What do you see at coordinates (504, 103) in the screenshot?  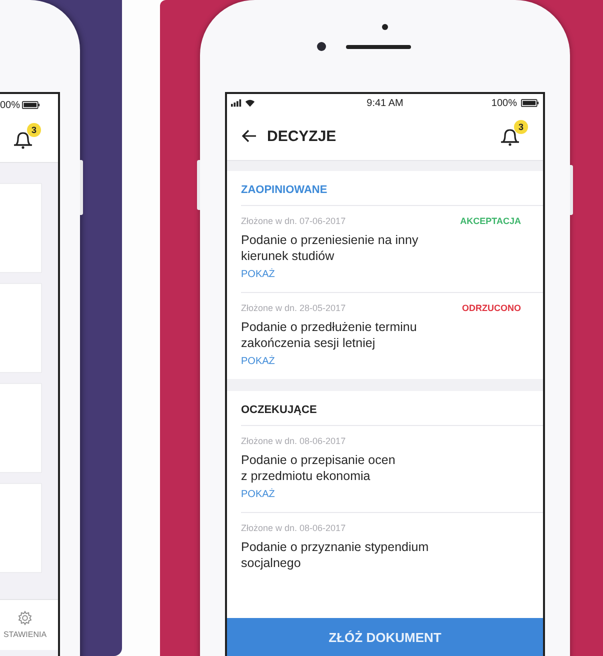 I see `battery-percent: 100%` at bounding box center [504, 103].